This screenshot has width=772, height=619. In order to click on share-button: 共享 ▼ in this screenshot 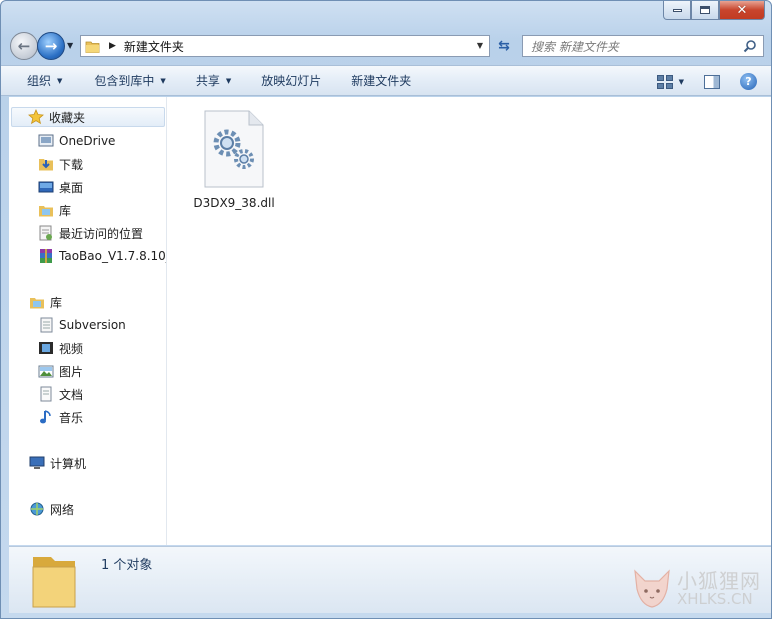, I will do `click(213, 80)`.